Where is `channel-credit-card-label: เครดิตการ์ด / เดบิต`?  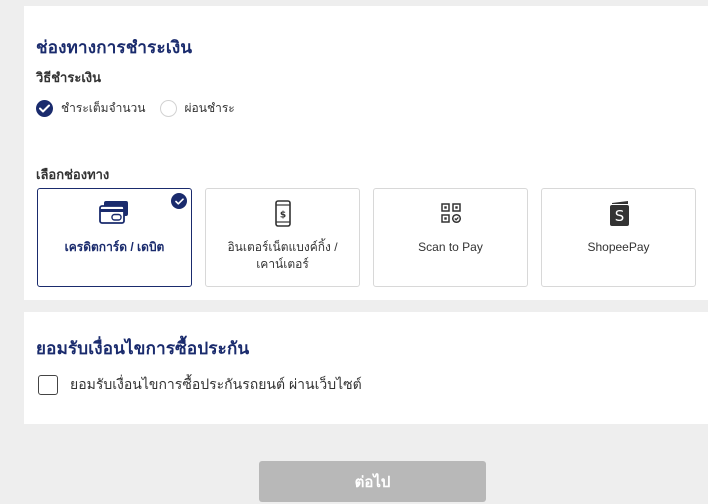
channel-credit-card-label: เครดิตการ์ด / เดบิต is located at coordinates (114, 247).